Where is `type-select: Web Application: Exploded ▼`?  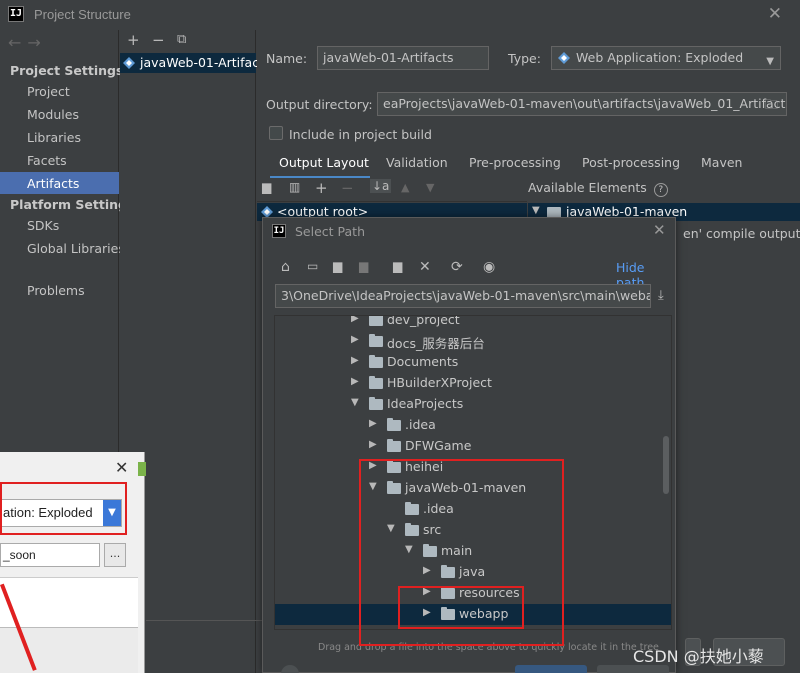 type-select: Web Application: Exploded ▼ is located at coordinates (666, 58).